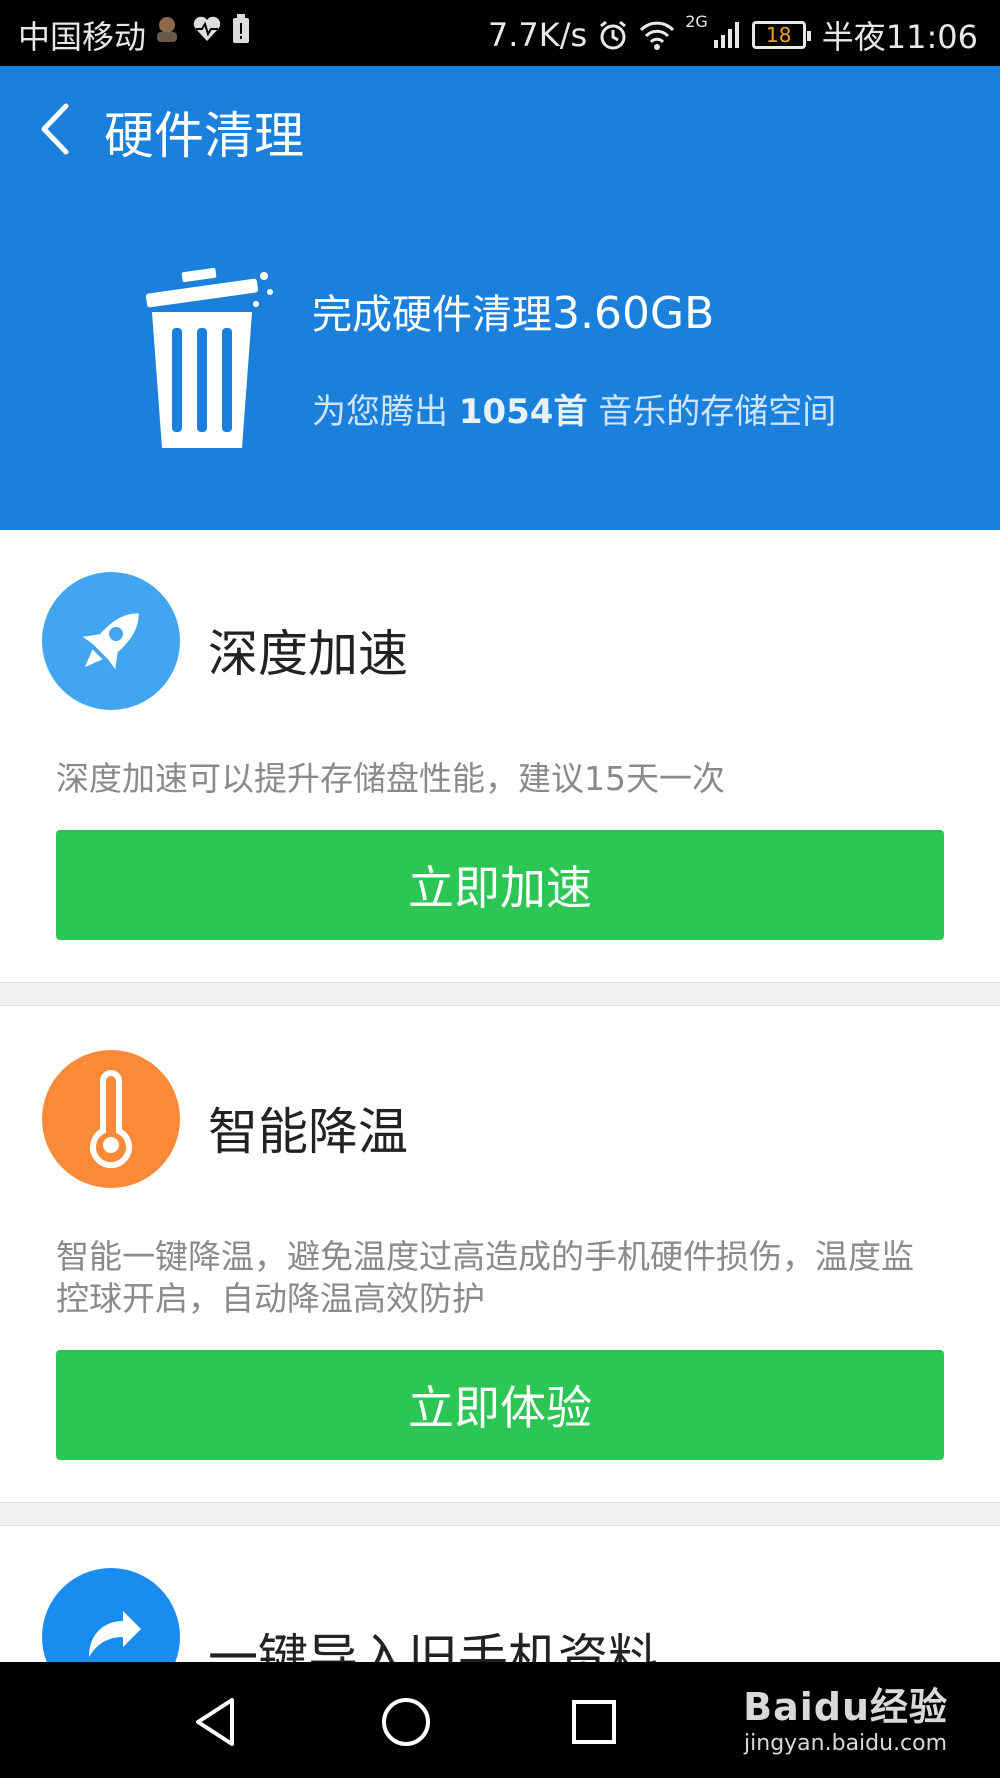 The width and height of the screenshot is (1000, 1778). What do you see at coordinates (485, 1277) in the screenshot?
I see `card-description: 智能一键降温，避免温度过高造成的手机硬件损伤，温度监控球开启，自动降温高效防护` at bounding box center [485, 1277].